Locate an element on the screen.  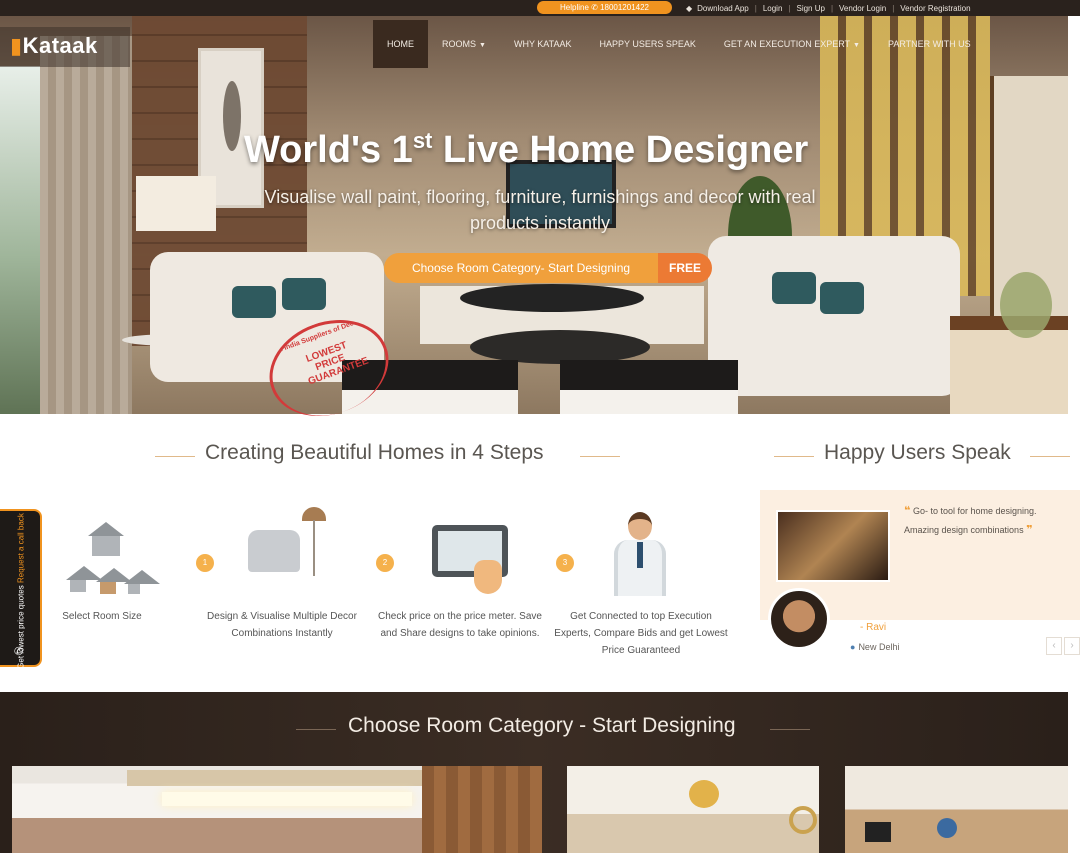
nav-happy-label: Happy Users Speak is located at coordinates (647, 44).